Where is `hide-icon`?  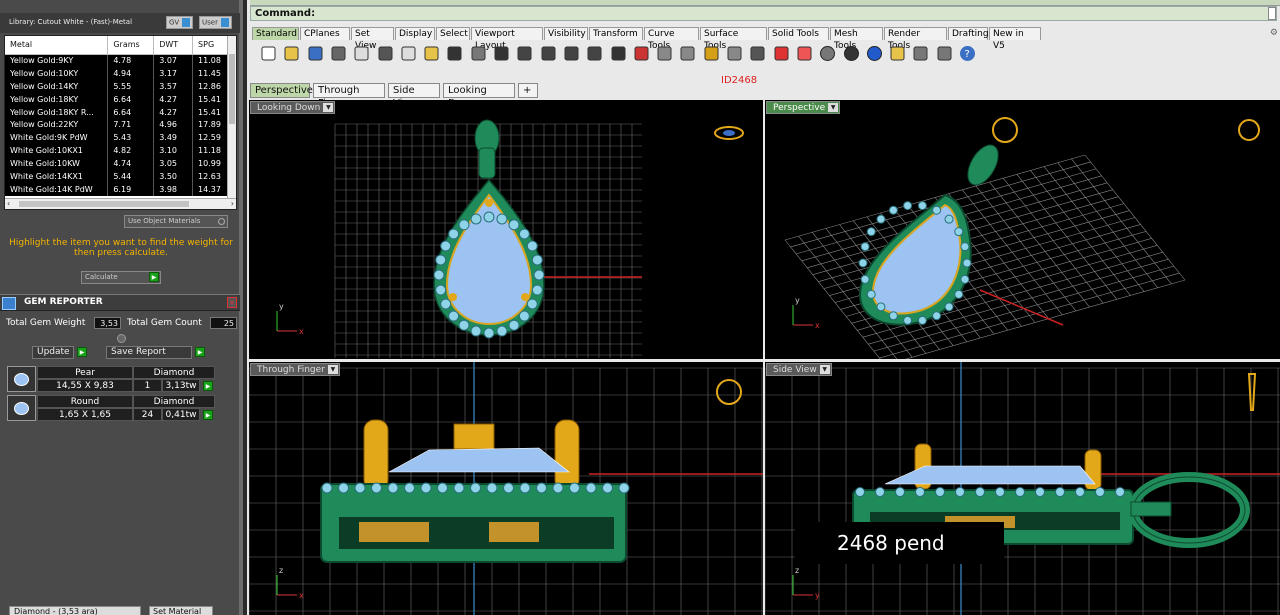 hide-icon is located at coordinates (664, 53).